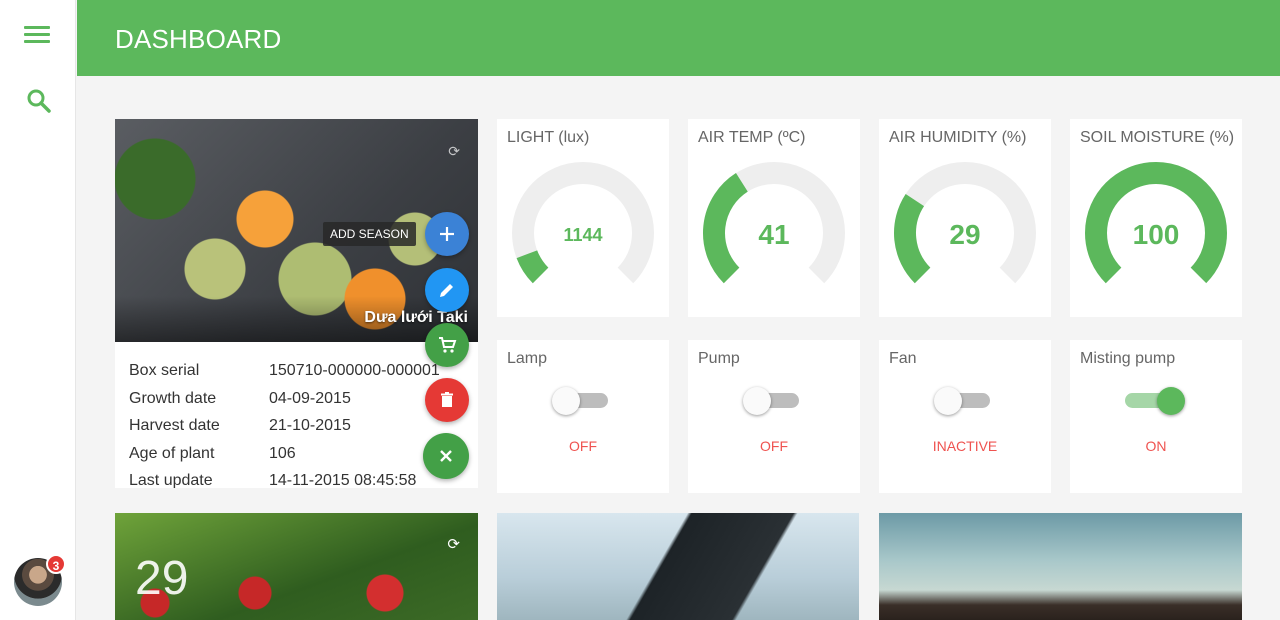 This screenshot has height=620, width=1280. I want to click on lamp-toggle, so click(583, 401).